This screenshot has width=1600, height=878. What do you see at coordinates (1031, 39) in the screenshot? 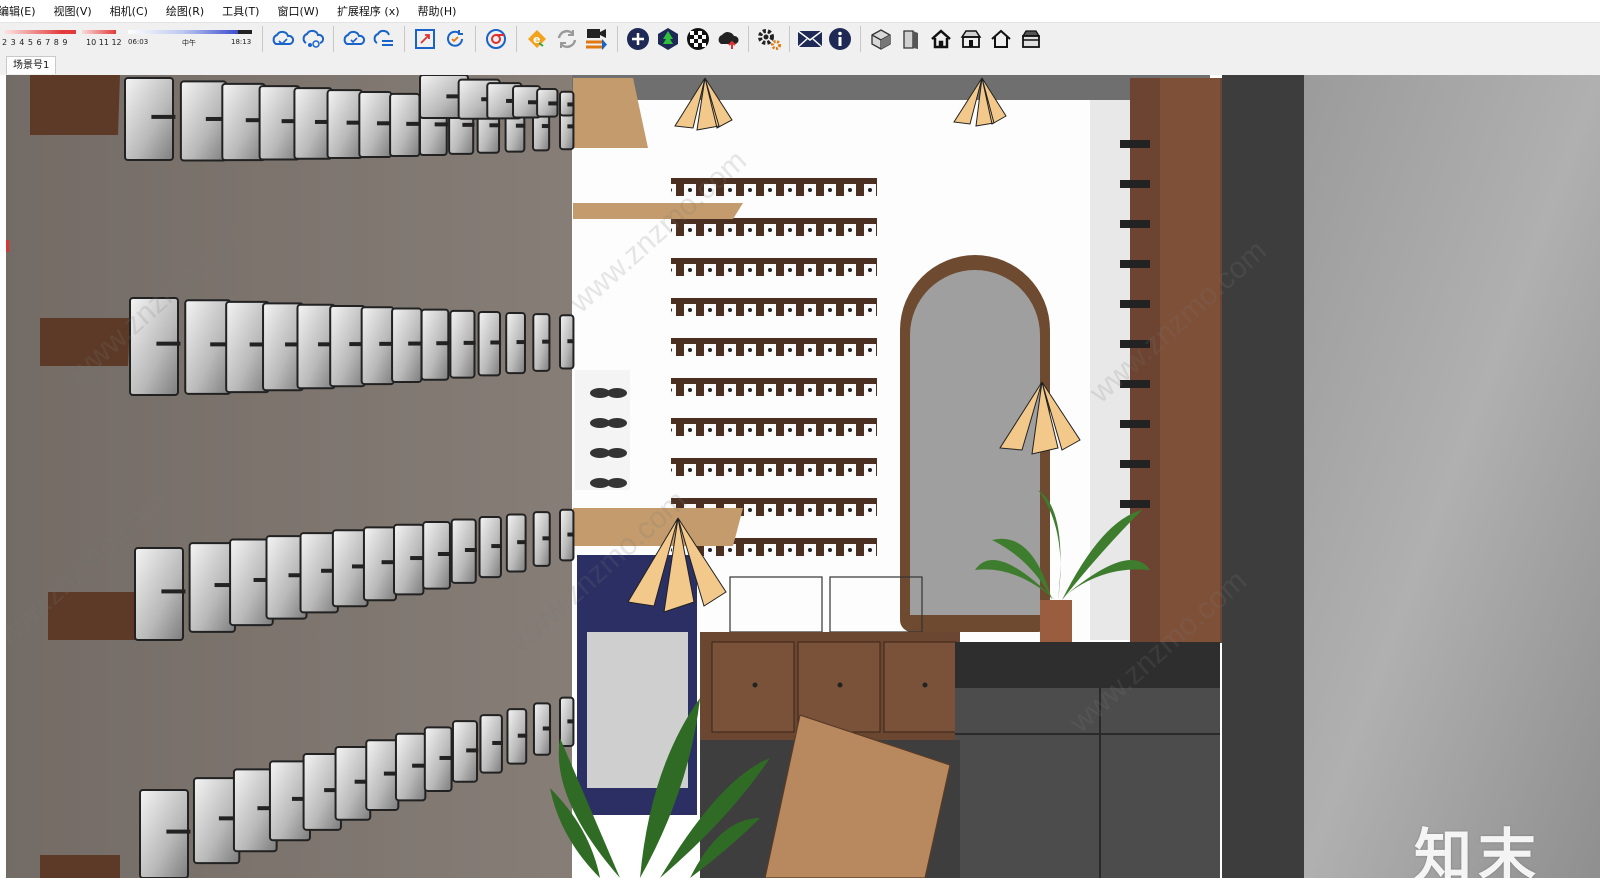
I see `house-box-icon` at bounding box center [1031, 39].